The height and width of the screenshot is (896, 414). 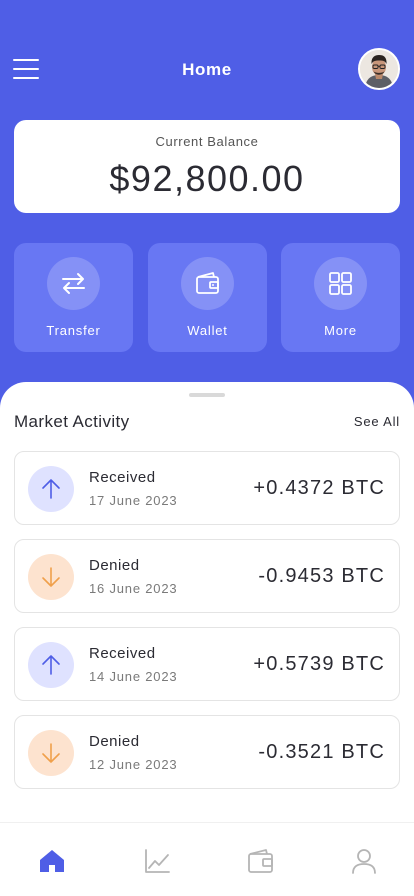 I want to click on nav-chart, so click(x=157, y=861).